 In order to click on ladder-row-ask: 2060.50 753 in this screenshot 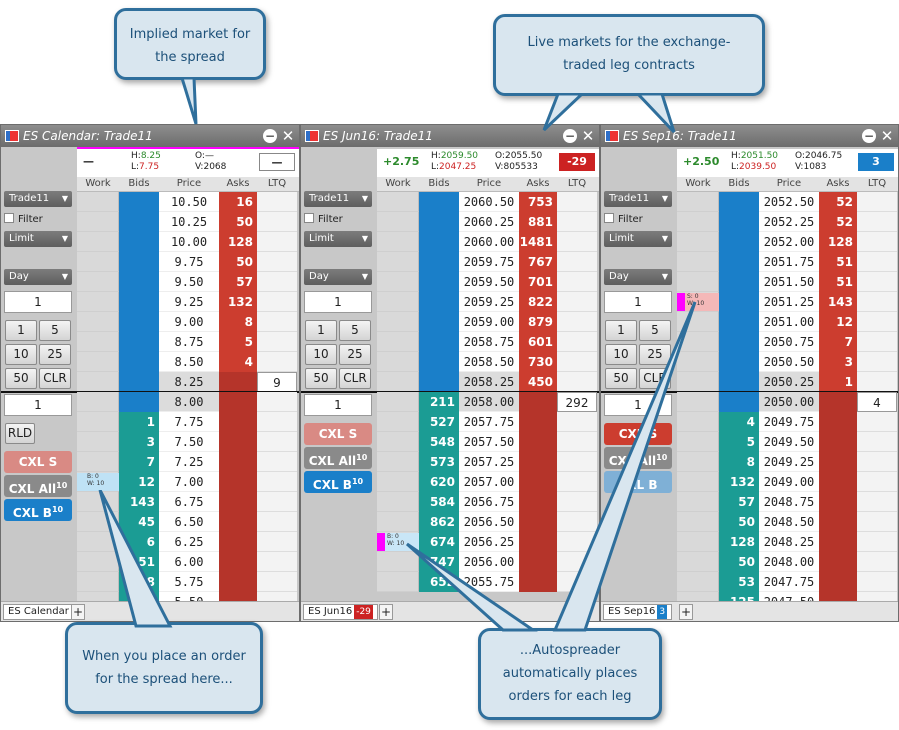, I will do `click(488, 202)`.